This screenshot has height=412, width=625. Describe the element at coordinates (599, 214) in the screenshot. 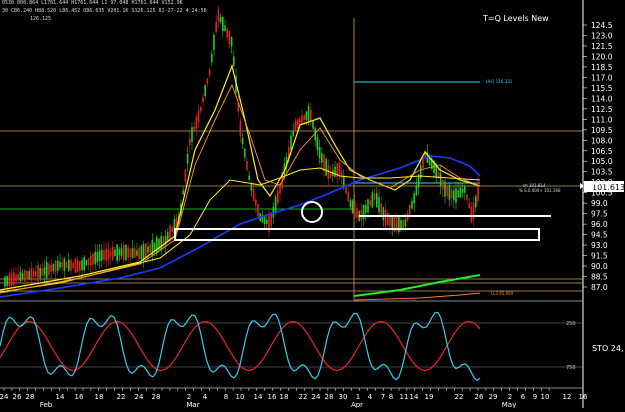

I see `price-tick-label: 97.5` at that location.